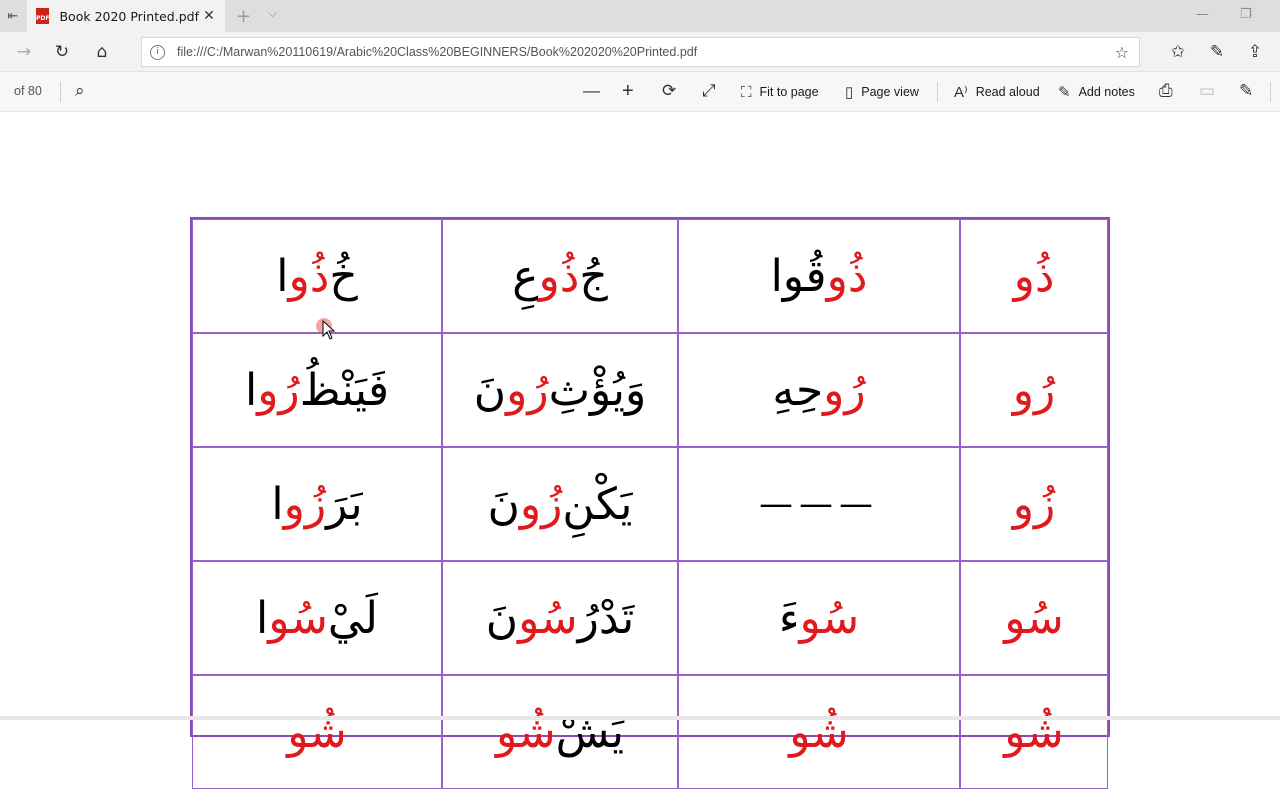 The height and width of the screenshot is (789, 1280). I want to click on page-view-label: Page view, so click(890, 92).